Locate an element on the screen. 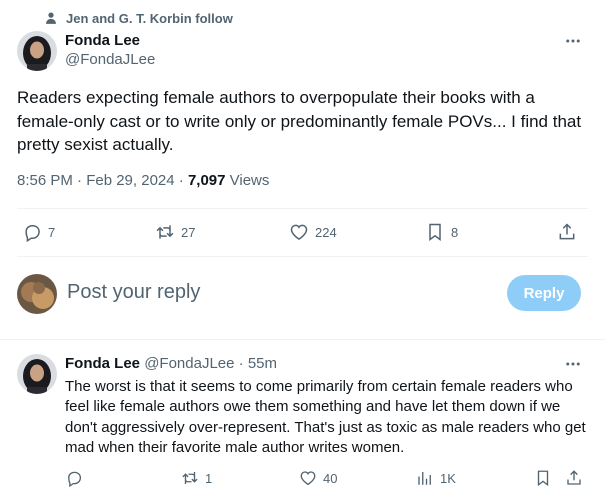 This screenshot has height=504, width=605. reply-input: Post your reply is located at coordinates (133, 292).